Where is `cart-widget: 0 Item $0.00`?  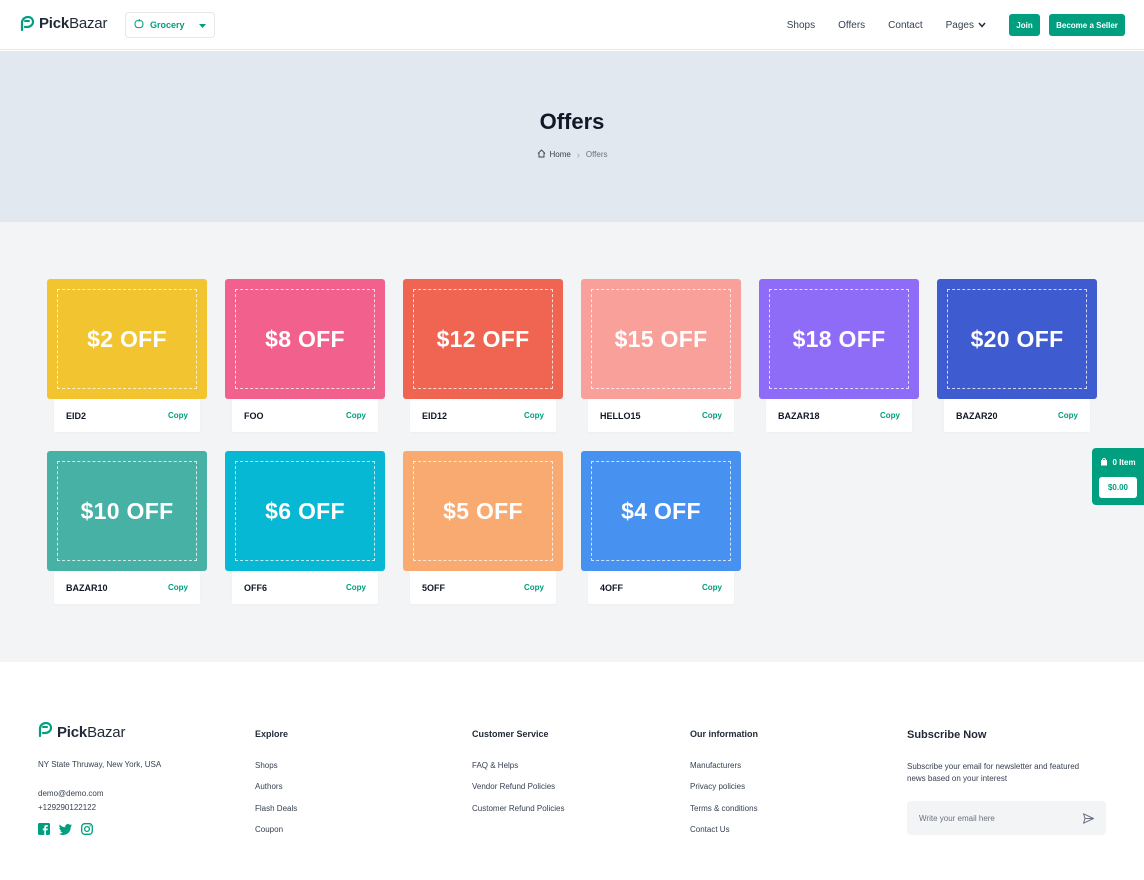 cart-widget: 0 Item $0.00 is located at coordinates (1118, 476).